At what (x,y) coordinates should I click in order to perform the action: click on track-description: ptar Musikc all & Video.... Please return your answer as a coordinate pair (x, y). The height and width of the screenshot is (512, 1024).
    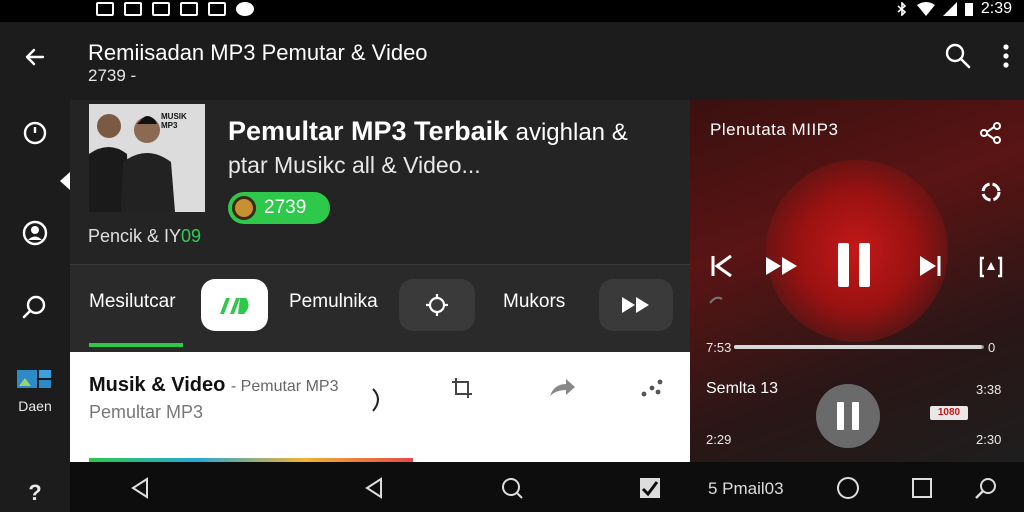
    Looking at the image, I should click on (354, 165).